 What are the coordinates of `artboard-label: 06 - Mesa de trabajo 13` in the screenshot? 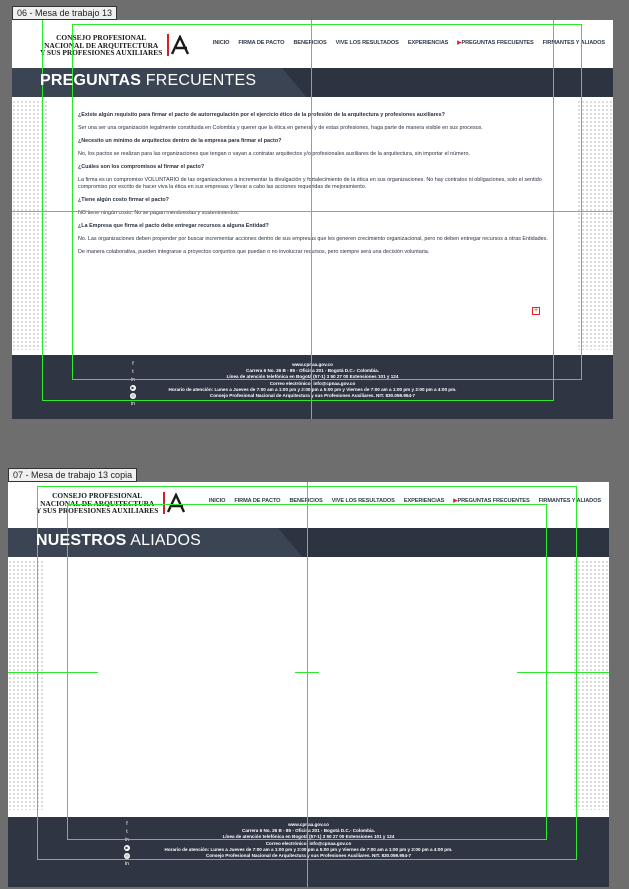 It's located at (65, 13).